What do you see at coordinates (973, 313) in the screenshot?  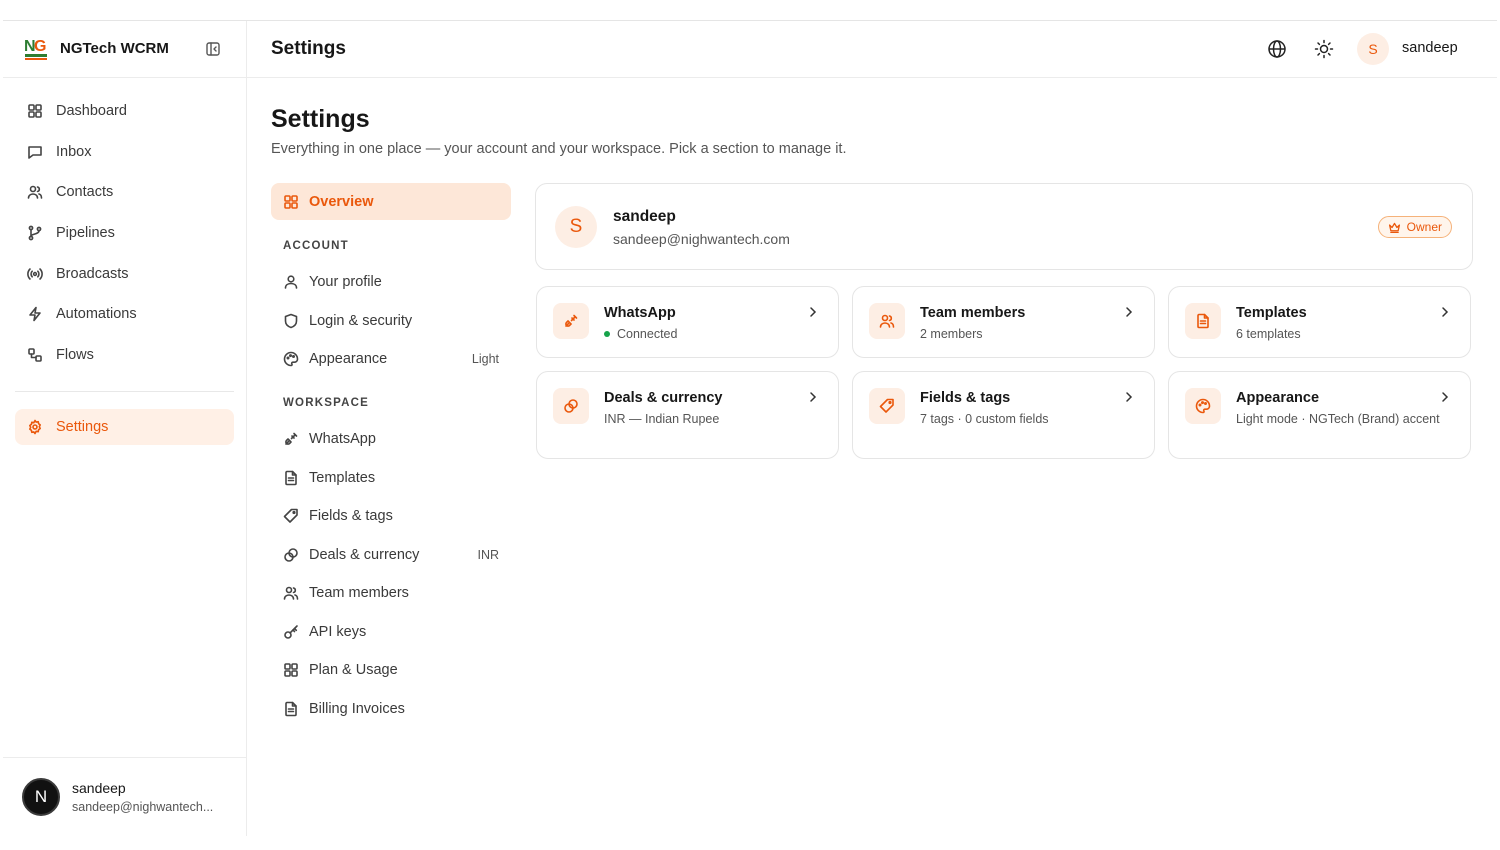 I see `card-title: Team members` at bounding box center [973, 313].